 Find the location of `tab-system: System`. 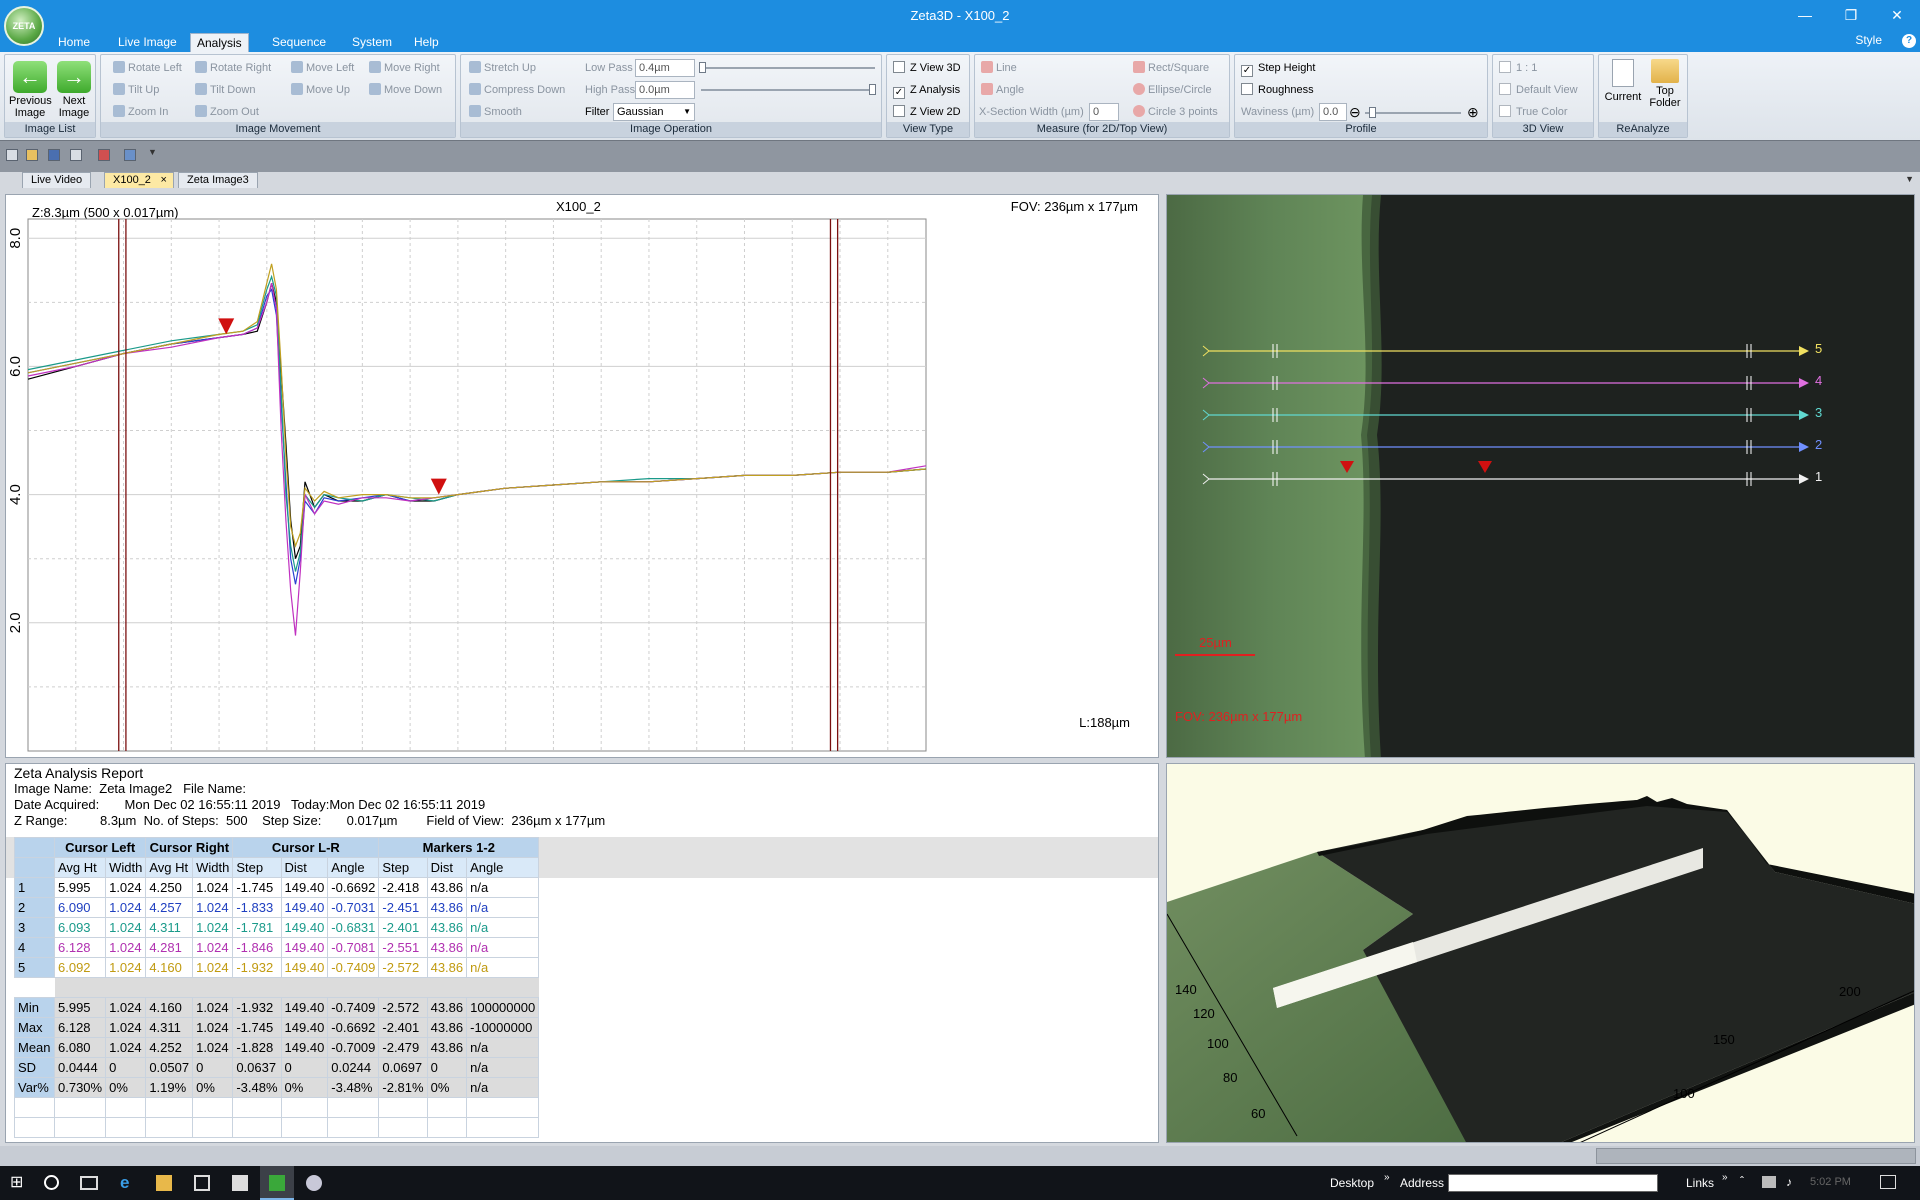

tab-system: System is located at coordinates (372, 42).